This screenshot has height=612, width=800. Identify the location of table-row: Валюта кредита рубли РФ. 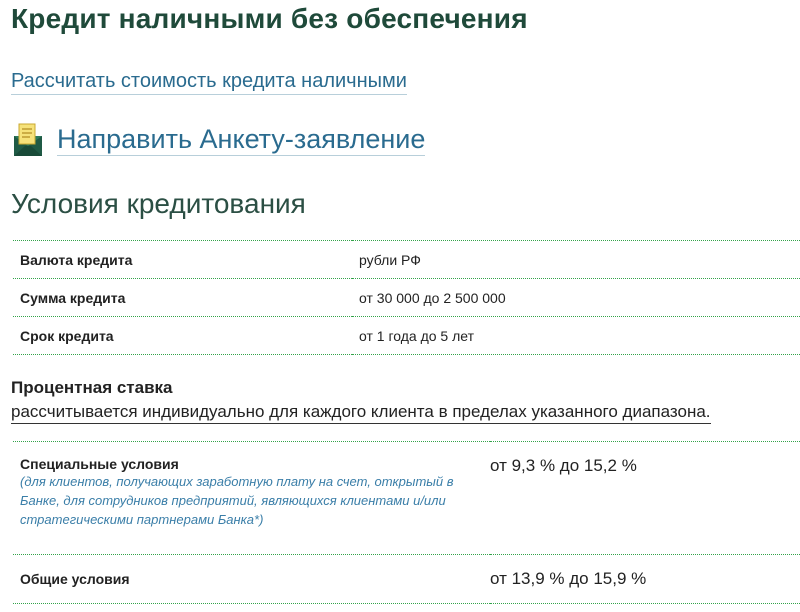
(406, 259).